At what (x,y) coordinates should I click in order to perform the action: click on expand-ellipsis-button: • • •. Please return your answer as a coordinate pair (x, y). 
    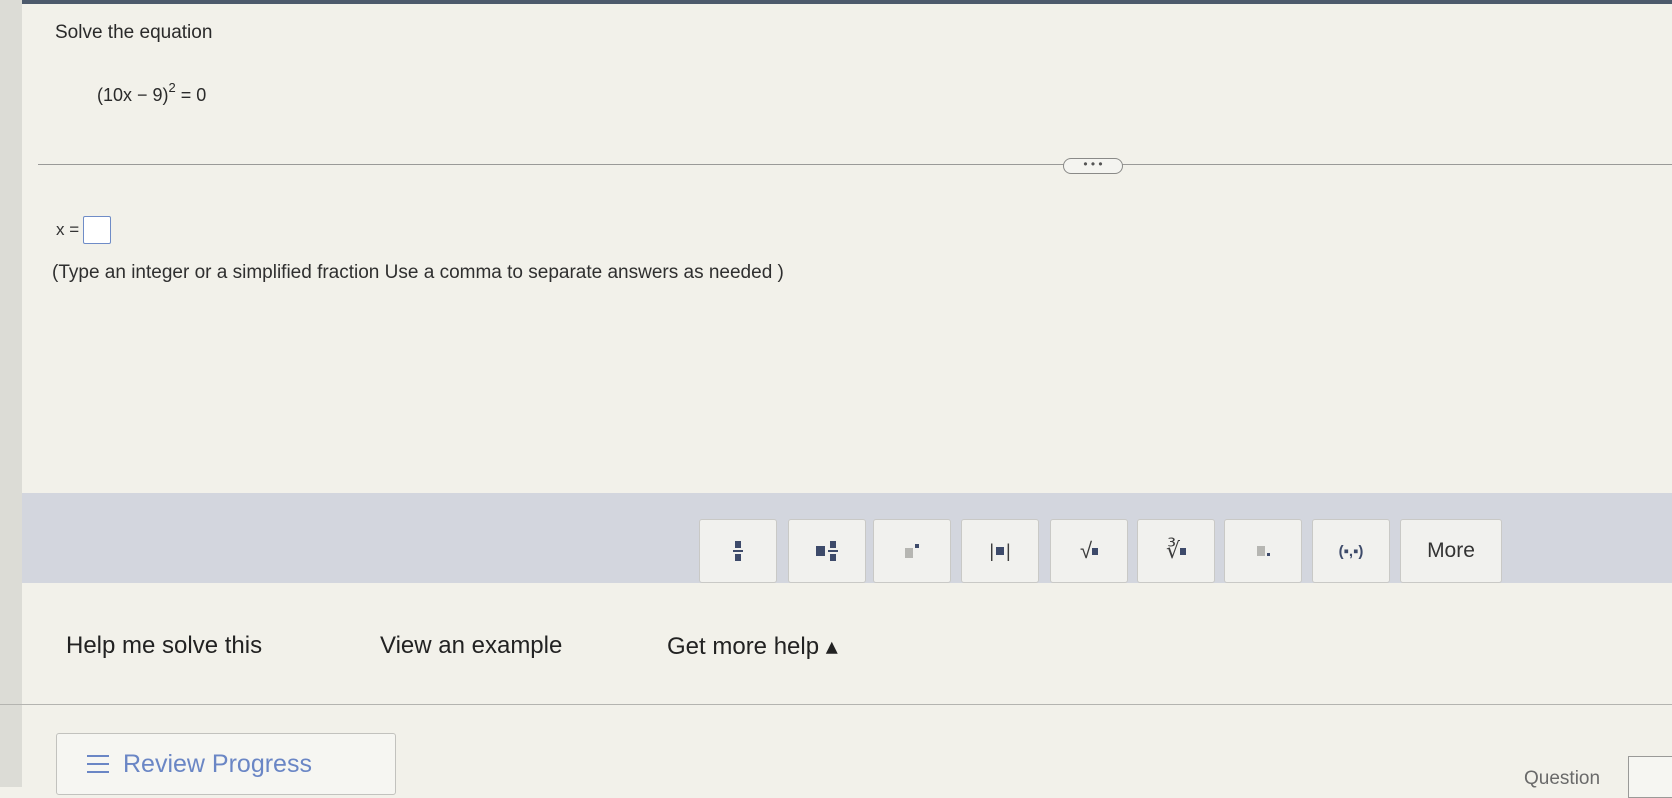
    Looking at the image, I should click on (1093, 166).